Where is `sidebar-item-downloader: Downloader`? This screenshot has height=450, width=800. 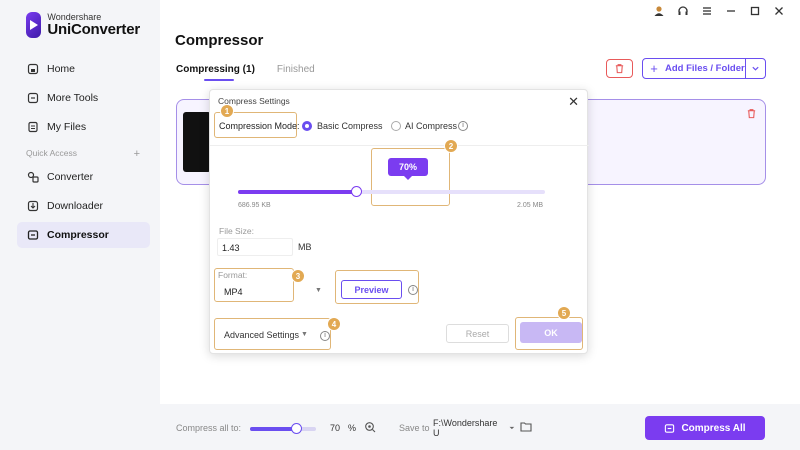
sidebar-item-downloader: Downloader is located at coordinates (83, 206).